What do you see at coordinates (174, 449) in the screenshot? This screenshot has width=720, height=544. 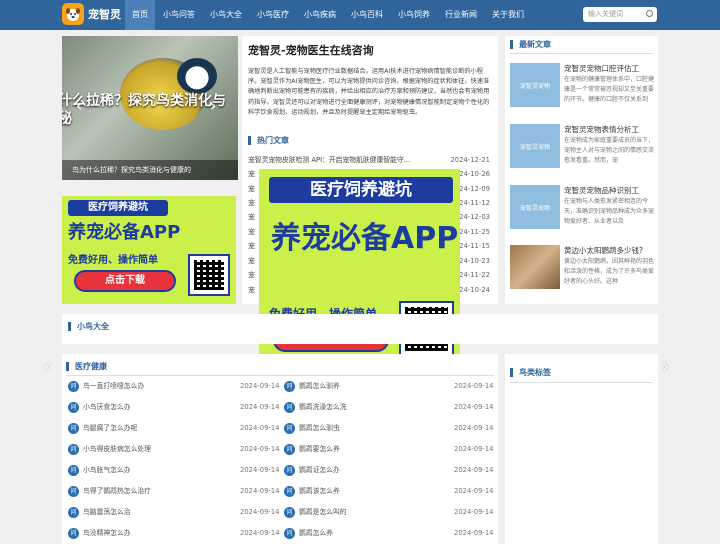 I see `health-row: 问小鸟得皮肤病怎么处理 2024-09-14` at bounding box center [174, 449].